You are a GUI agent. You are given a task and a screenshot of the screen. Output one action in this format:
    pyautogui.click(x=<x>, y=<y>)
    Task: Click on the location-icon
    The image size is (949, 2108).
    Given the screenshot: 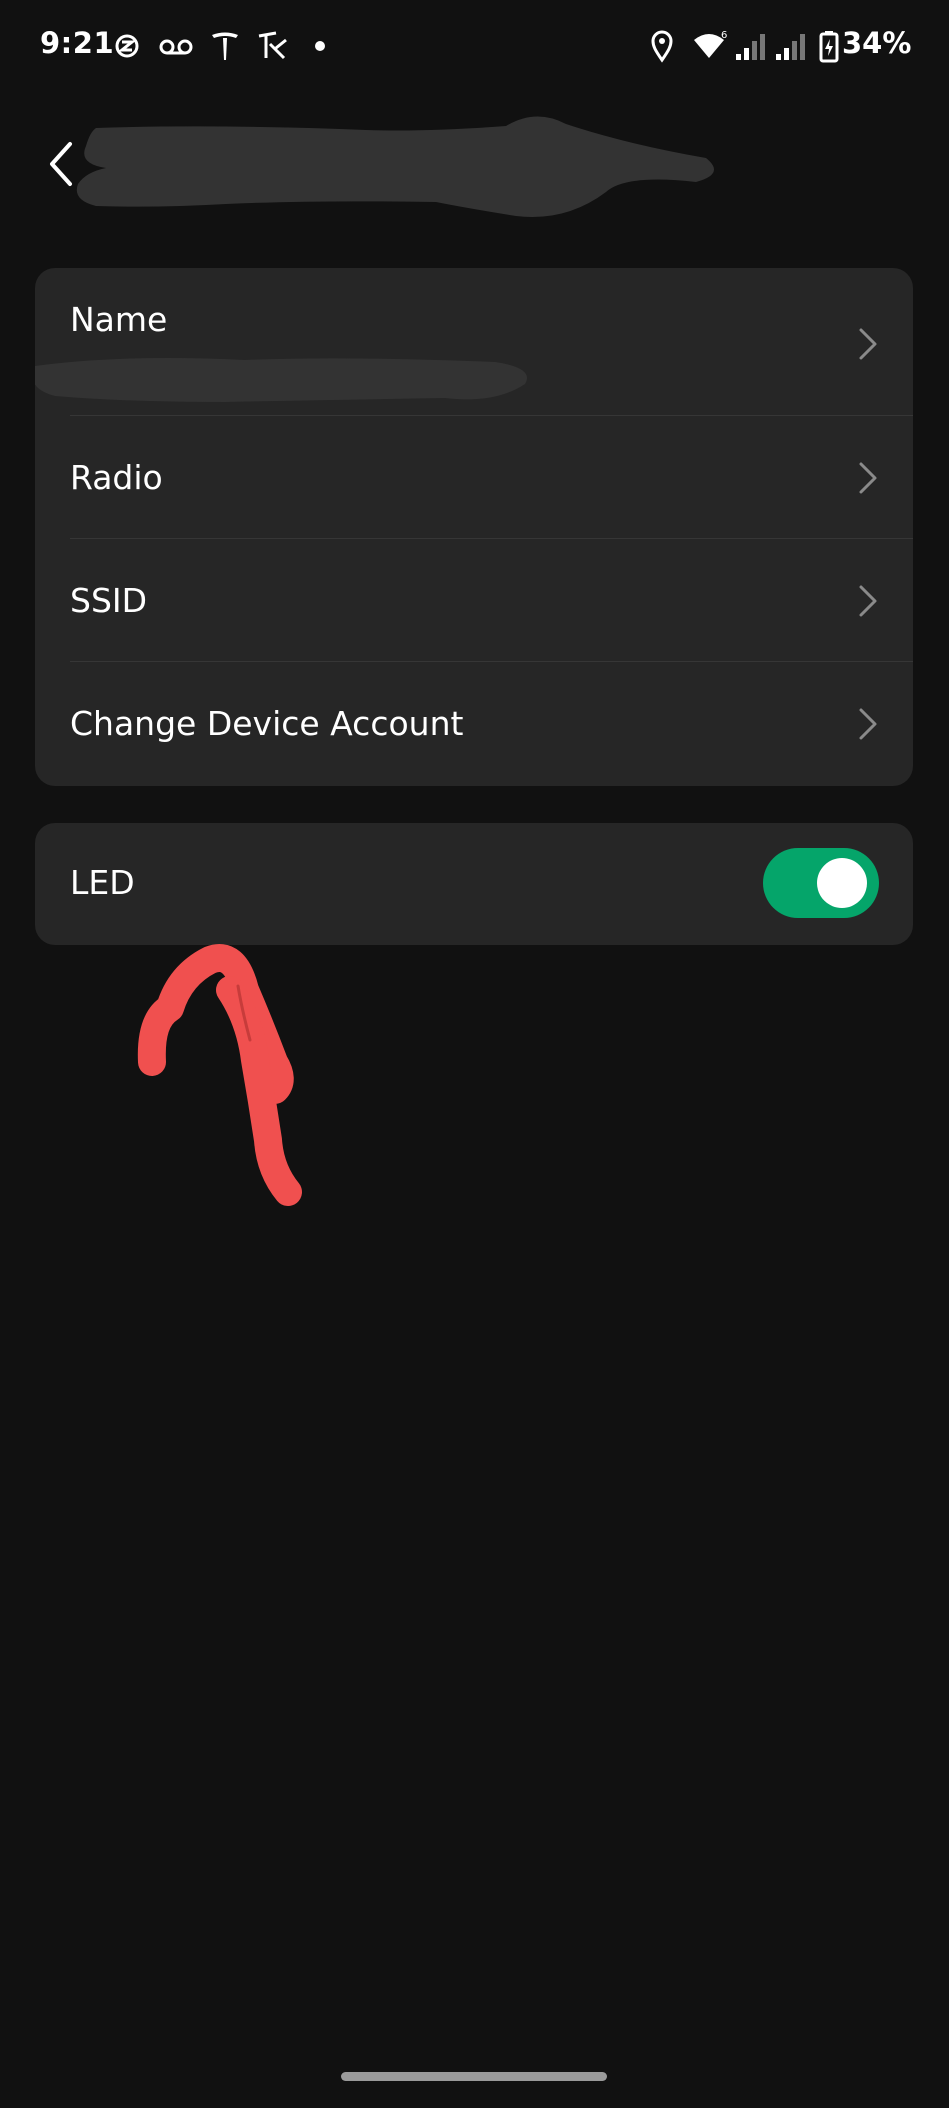 What is the action you would take?
    pyautogui.click(x=662, y=46)
    